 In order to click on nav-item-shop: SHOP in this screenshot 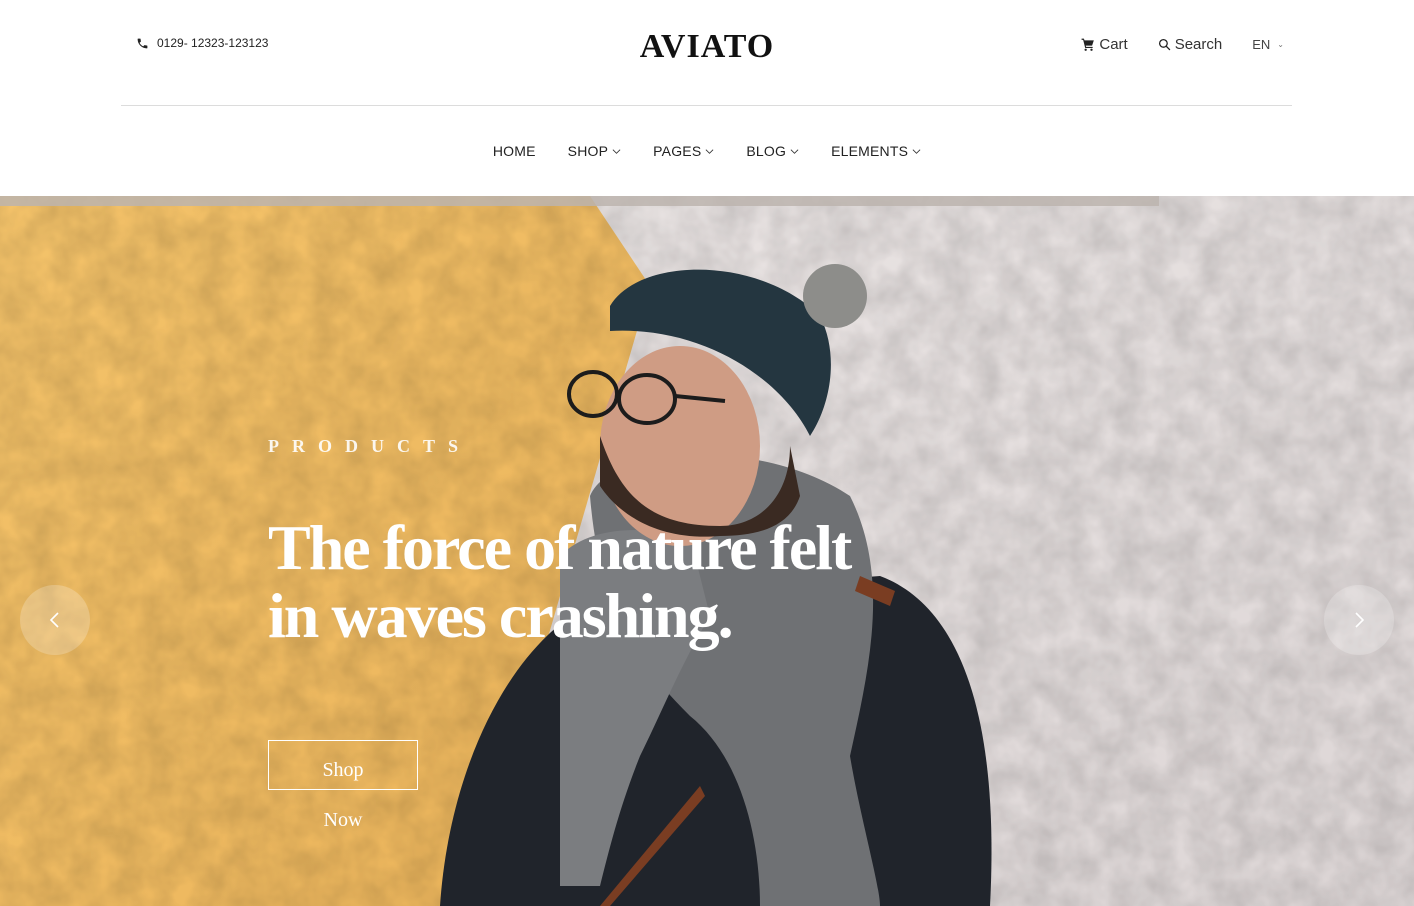, I will do `click(594, 151)`.